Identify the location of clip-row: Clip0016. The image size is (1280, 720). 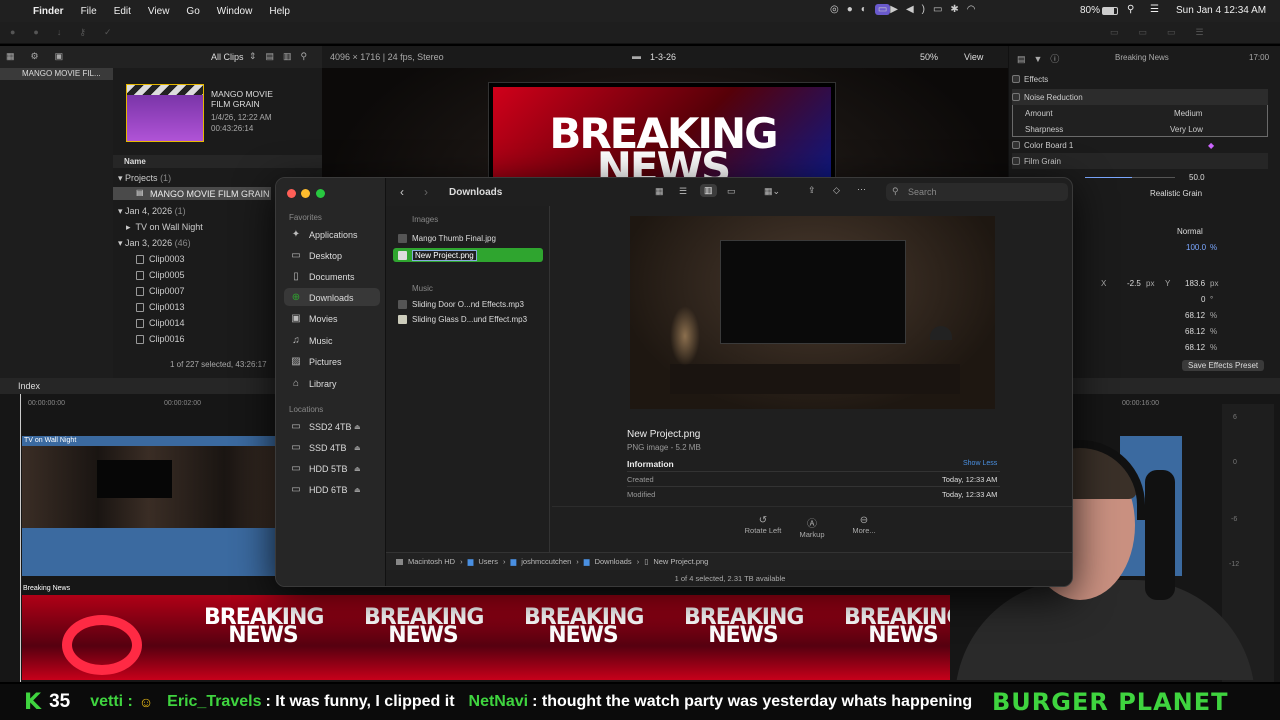
(160, 339).